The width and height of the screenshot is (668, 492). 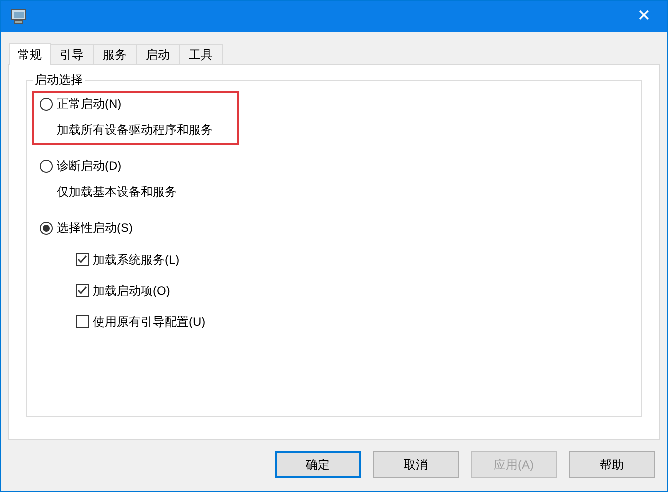 I want to click on radio-label: 诊断启动(D), so click(x=89, y=166).